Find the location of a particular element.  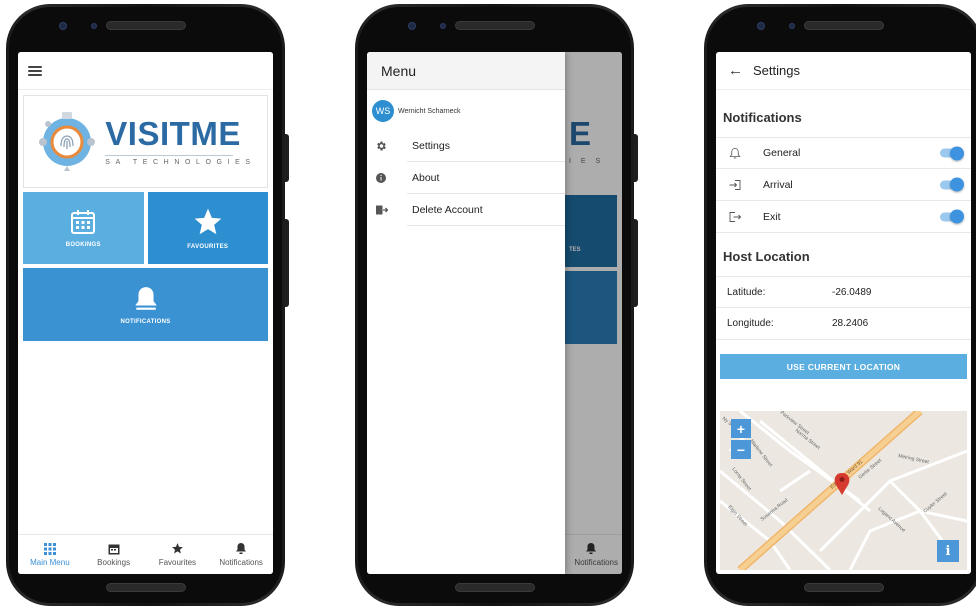

menu-item-about-label: About is located at coordinates (426, 177).